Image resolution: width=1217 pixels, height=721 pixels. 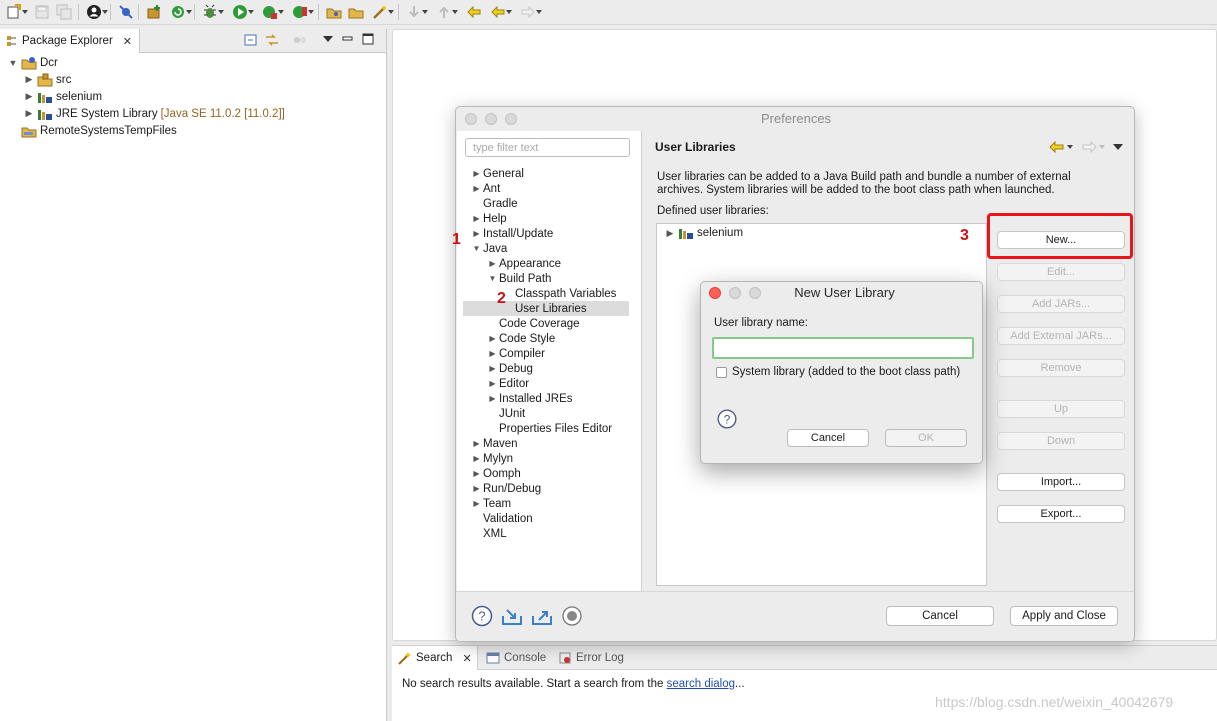 What do you see at coordinates (212, 12) in the screenshot?
I see `debug-icon` at bounding box center [212, 12].